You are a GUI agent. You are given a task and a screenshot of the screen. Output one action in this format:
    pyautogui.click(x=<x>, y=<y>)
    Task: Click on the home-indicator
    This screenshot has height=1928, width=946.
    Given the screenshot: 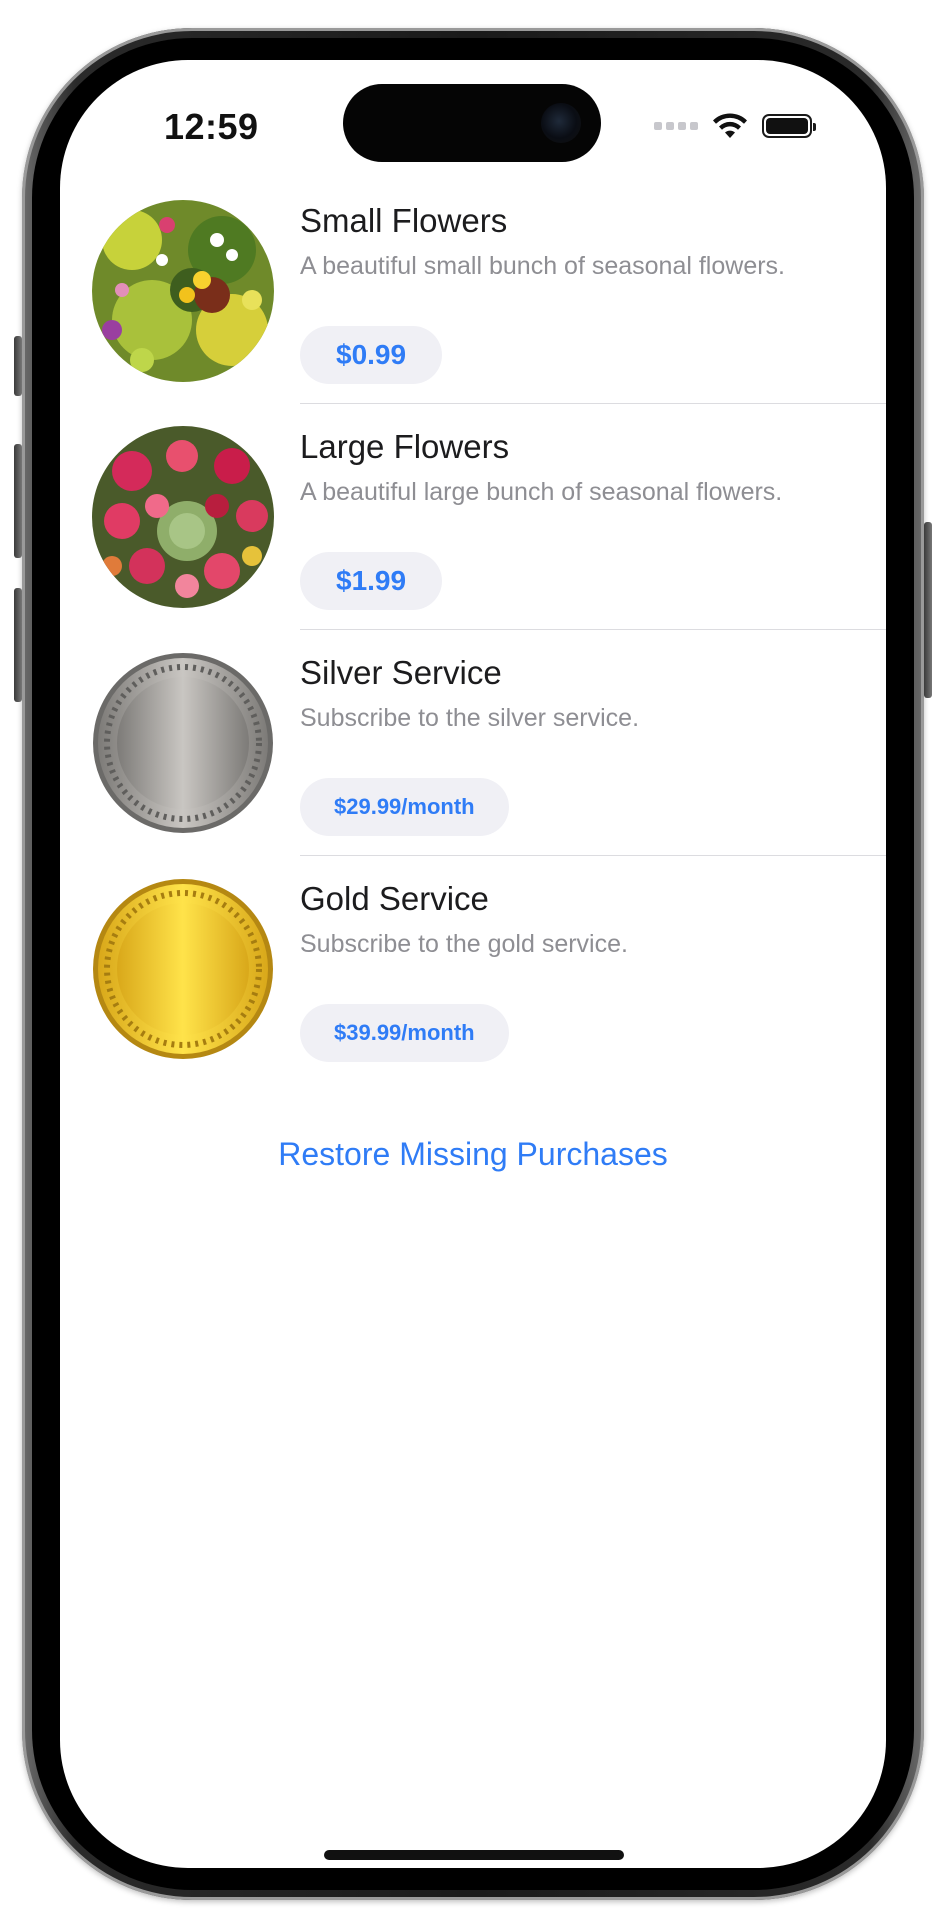 What is the action you would take?
    pyautogui.click(x=474, y=1855)
    